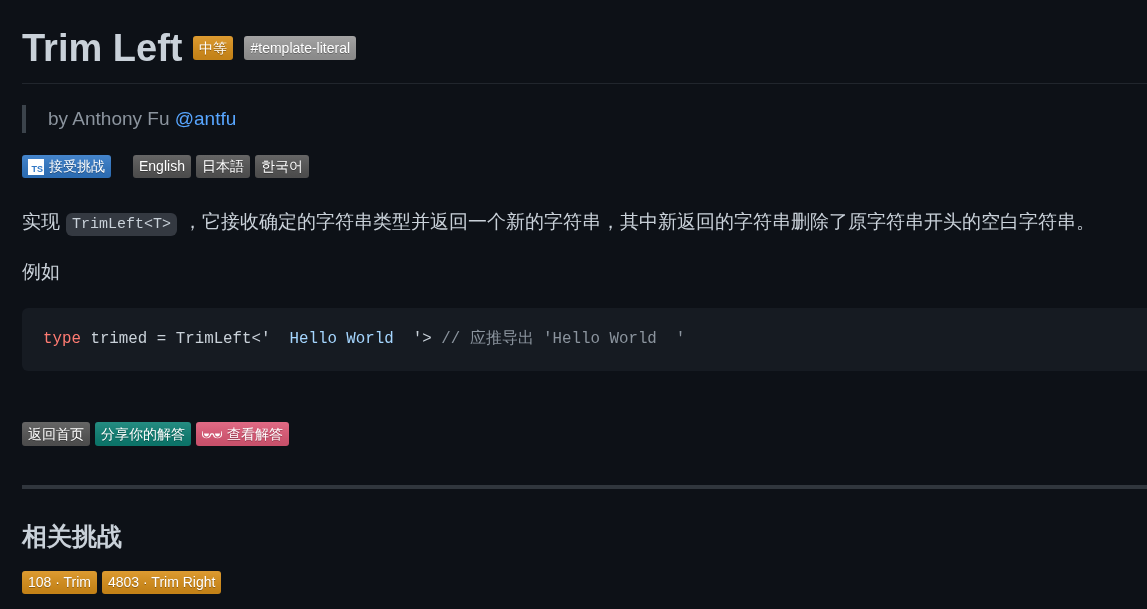 Image resolution: width=1147 pixels, height=609 pixels. What do you see at coordinates (213, 48) in the screenshot?
I see `difficulty-badge: 中等` at bounding box center [213, 48].